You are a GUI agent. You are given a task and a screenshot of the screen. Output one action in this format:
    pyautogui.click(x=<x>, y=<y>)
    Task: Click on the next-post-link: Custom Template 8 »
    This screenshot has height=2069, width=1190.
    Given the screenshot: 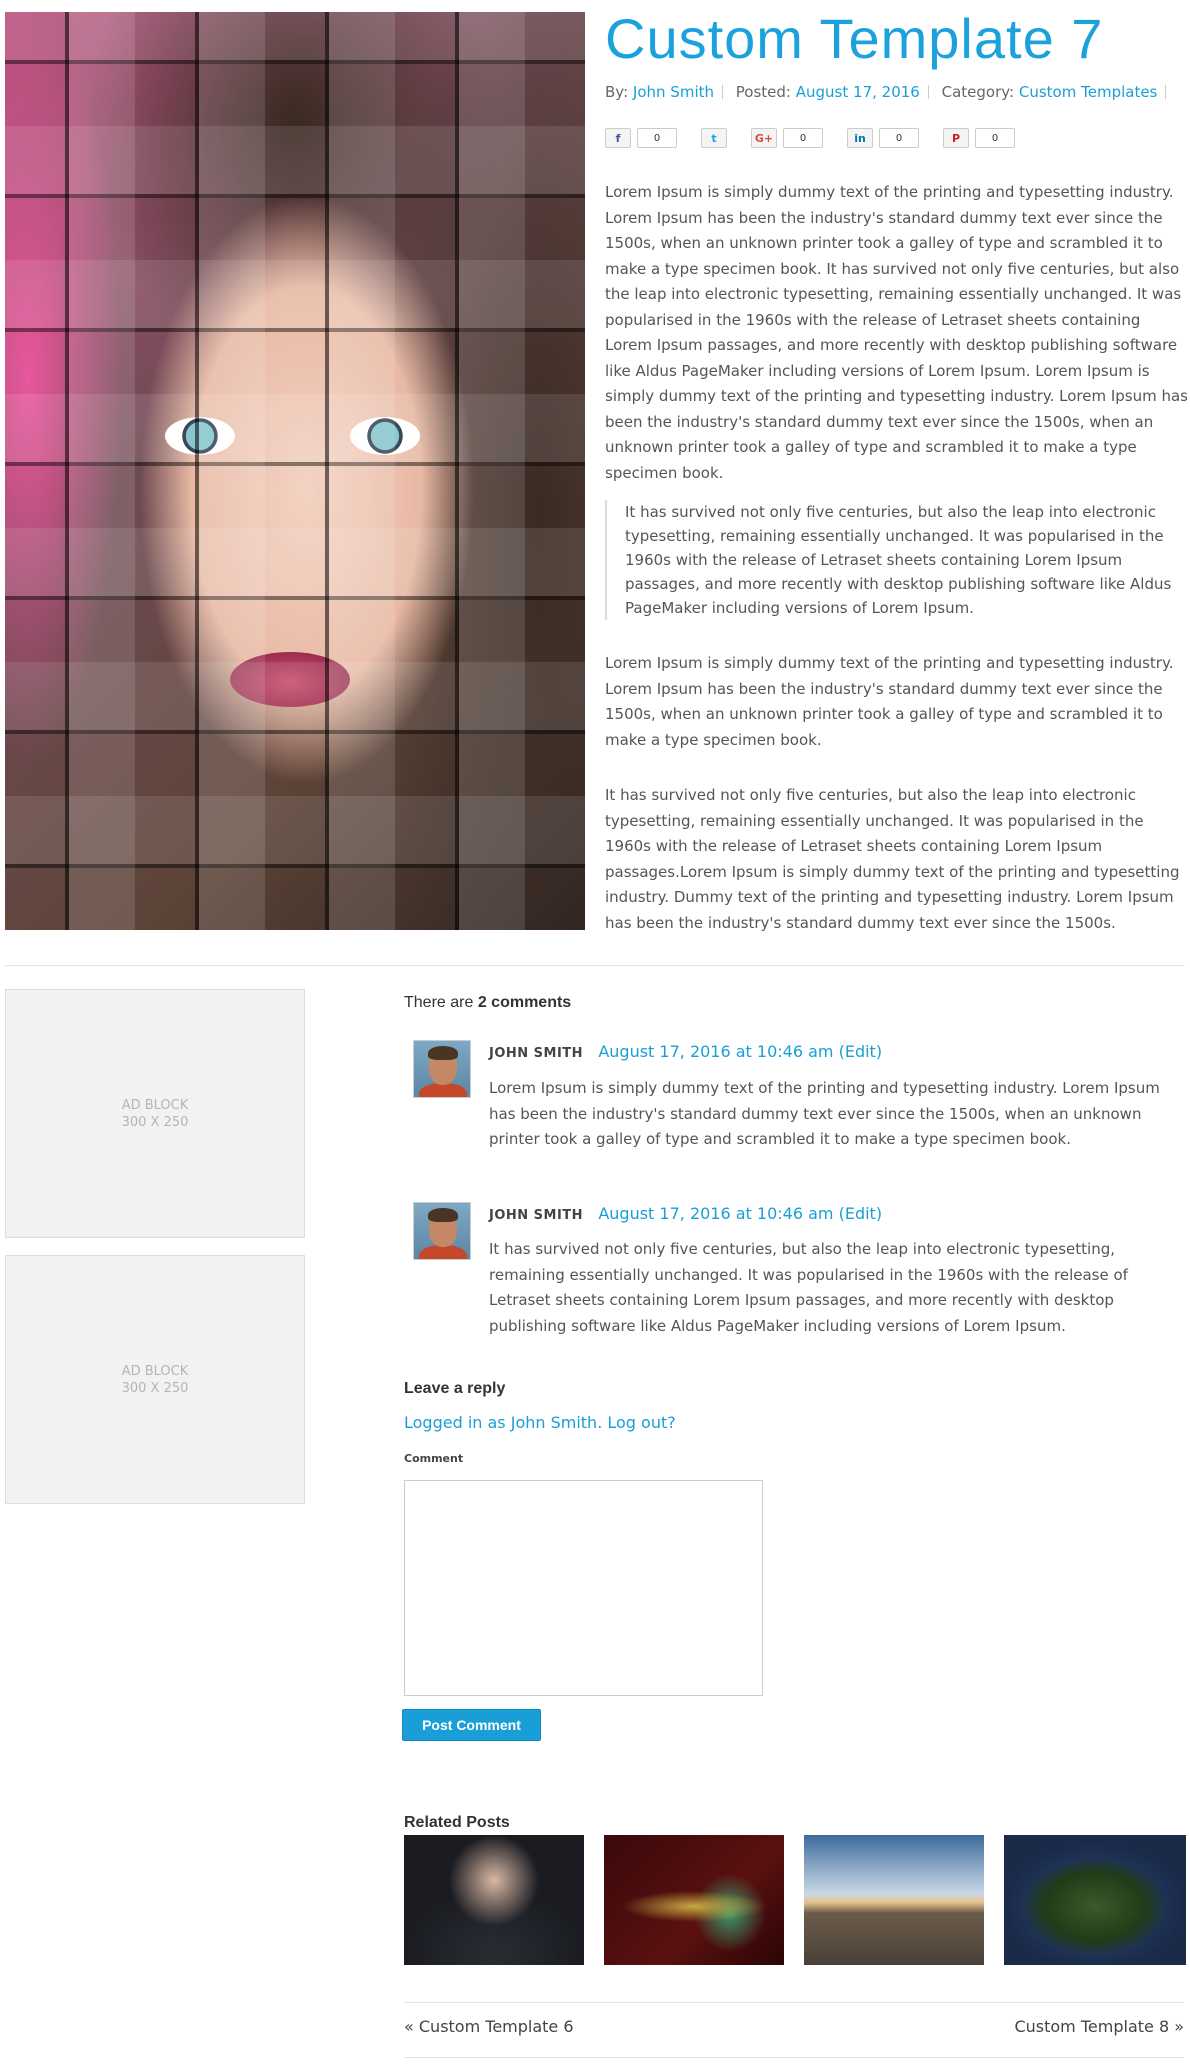 What is the action you would take?
    pyautogui.click(x=1099, y=2026)
    